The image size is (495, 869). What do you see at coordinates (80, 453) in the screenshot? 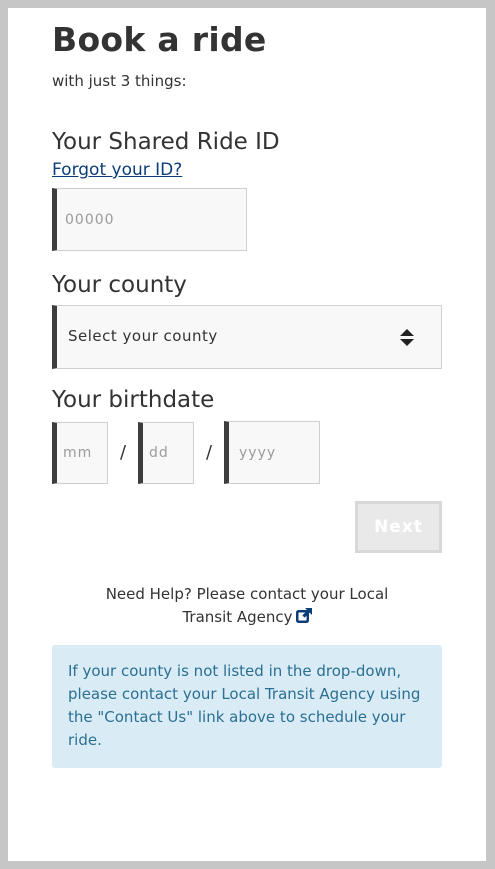
I see `birth-month-input` at bounding box center [80, 453].